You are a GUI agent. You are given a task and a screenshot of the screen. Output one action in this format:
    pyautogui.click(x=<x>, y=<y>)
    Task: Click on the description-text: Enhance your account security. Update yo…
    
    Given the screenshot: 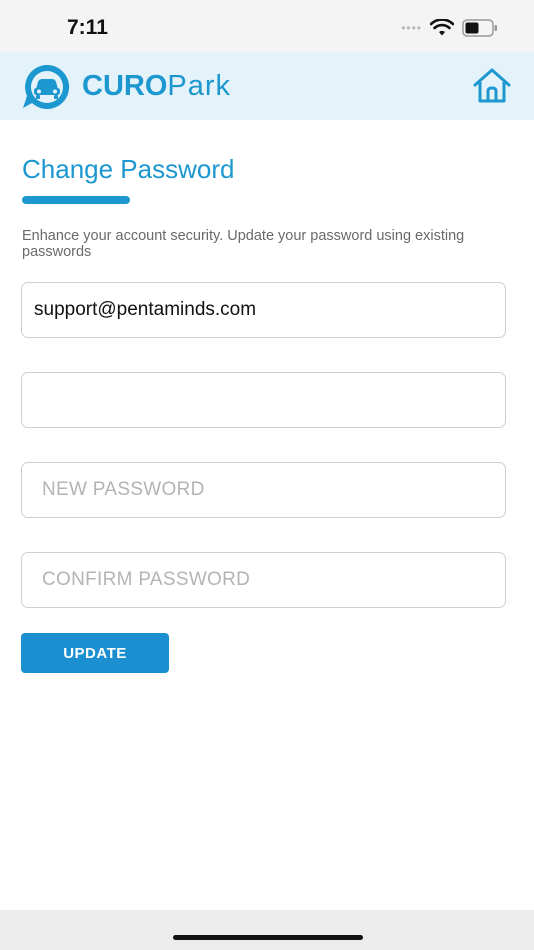 What is the action you would take?
    pyautogui.click(x=243, y=244)
    